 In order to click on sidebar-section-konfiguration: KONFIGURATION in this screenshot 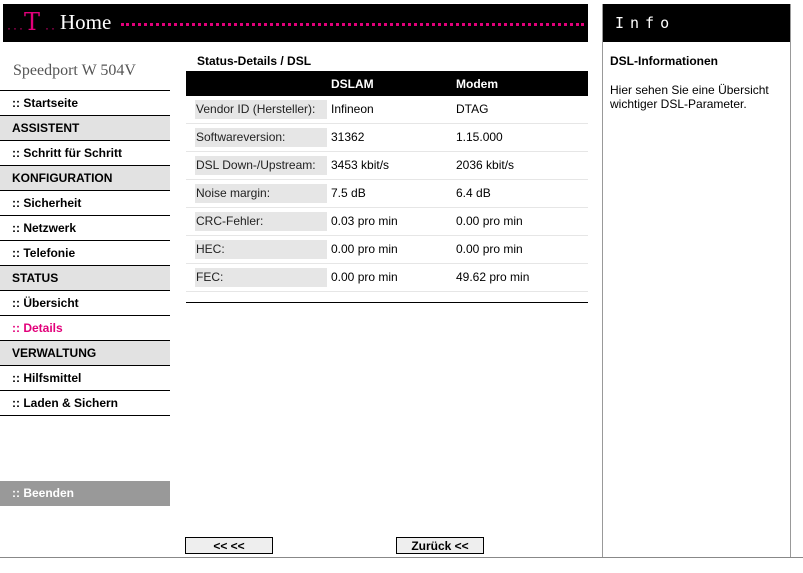, I will do `click(85, 177)`.